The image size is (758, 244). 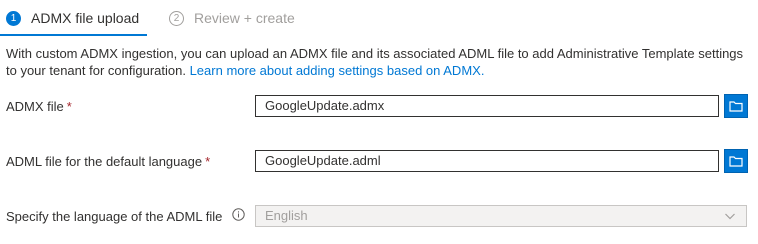 What do you see at coordinates (730, 216) in the screenshot?
I see `chevron-down-icon` at bounding box center [730, 216].